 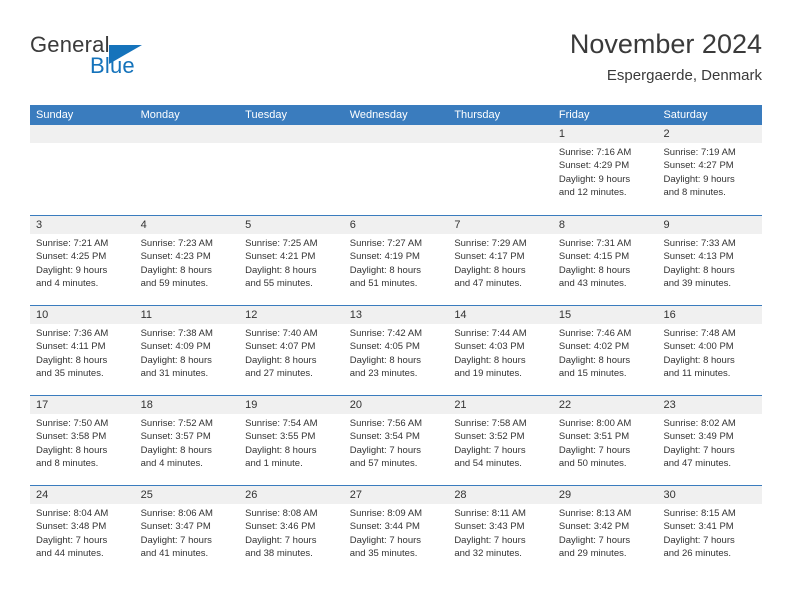 I want to click on daylight-text-line2: and 27 minutes., so click(x=279, y=374).